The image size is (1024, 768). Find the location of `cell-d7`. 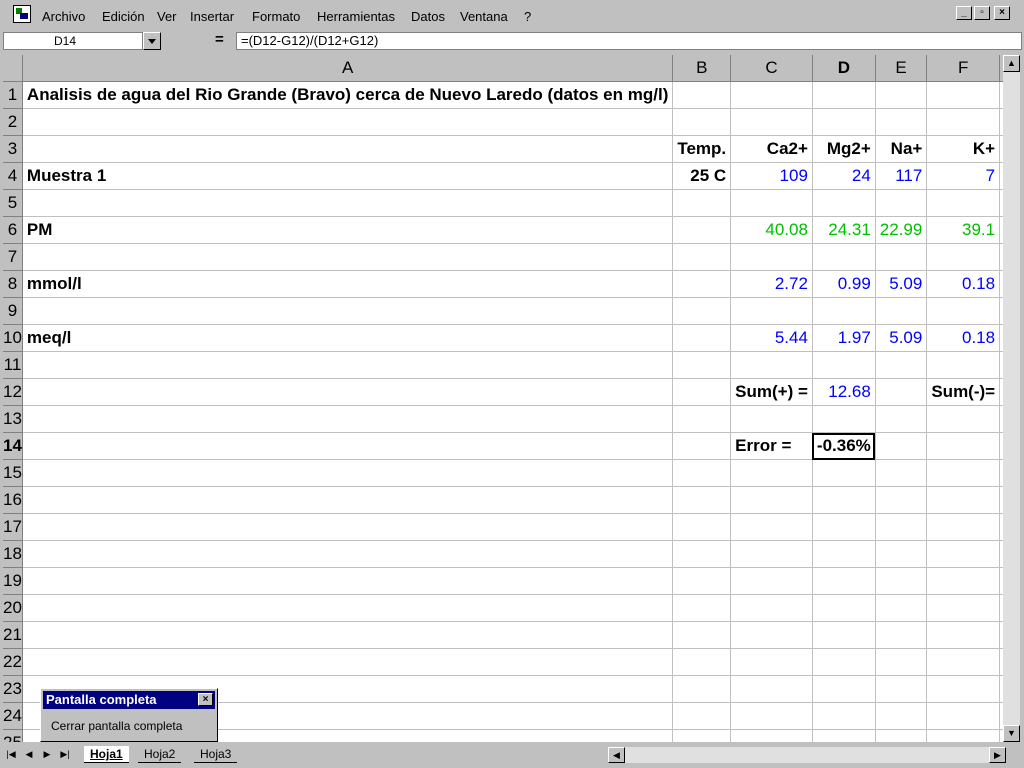

cell-d7 is located at coordinates (844, 257).